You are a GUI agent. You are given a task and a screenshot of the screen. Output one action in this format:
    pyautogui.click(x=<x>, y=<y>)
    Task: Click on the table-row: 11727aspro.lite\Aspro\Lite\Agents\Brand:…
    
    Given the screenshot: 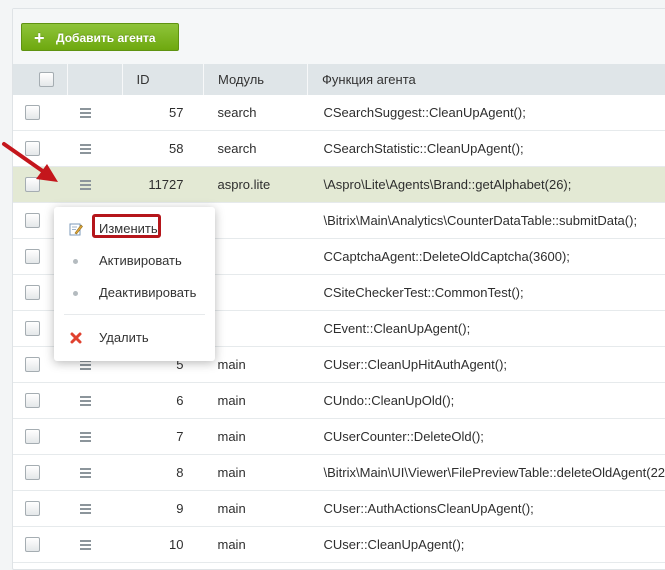 What is the action you would take?
    pyautogui.click(x=339, y=185)
    